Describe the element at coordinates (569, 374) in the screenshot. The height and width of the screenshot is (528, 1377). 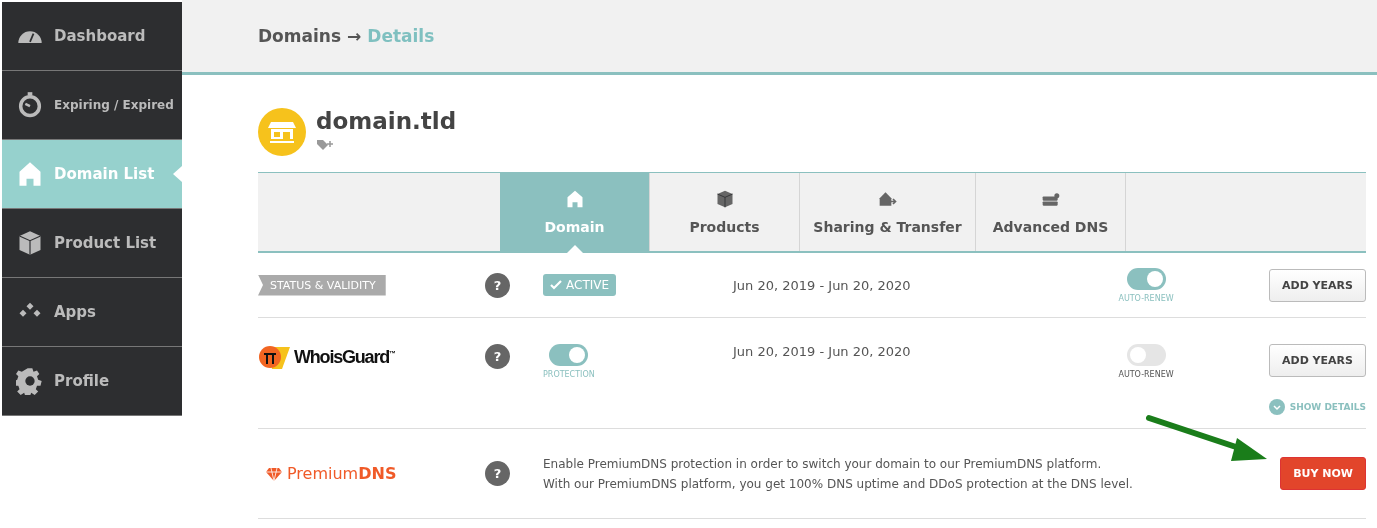
I see `toggle-label: PROTECTION` at that location.